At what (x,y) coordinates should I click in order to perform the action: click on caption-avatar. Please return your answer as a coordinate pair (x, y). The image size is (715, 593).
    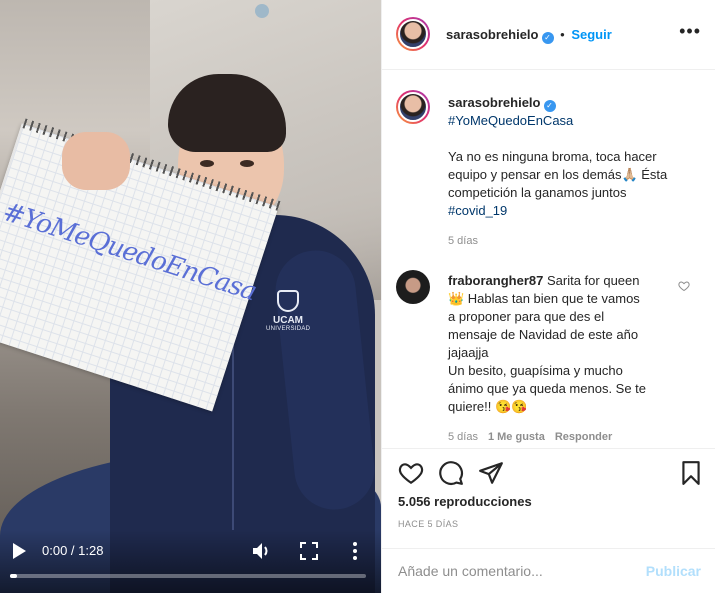
    Looking at the image, I should click on (413, 107).